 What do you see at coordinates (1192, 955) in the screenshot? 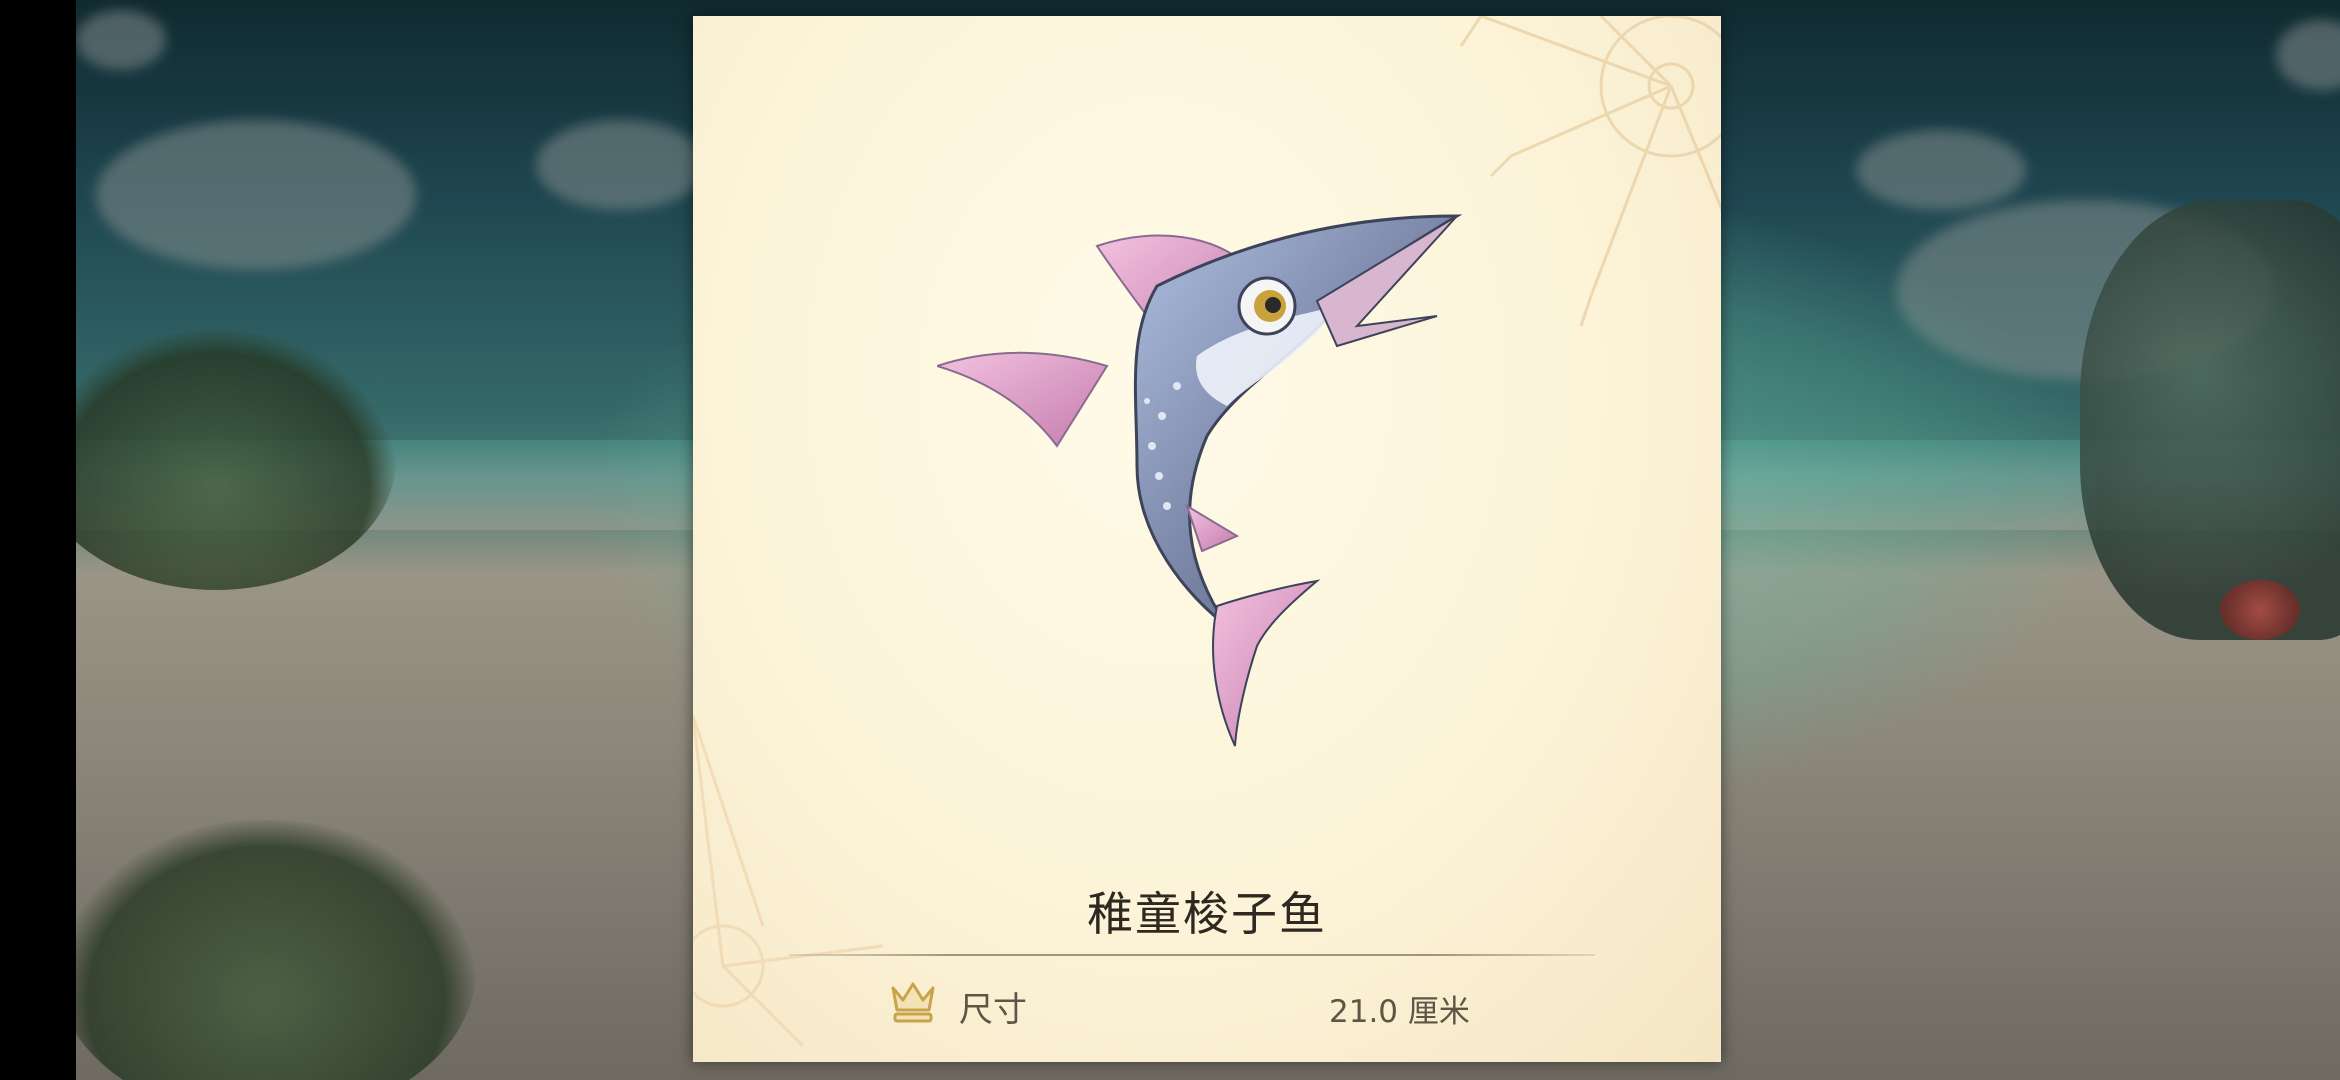
I see `divider` at bounding box center [1192, 955].